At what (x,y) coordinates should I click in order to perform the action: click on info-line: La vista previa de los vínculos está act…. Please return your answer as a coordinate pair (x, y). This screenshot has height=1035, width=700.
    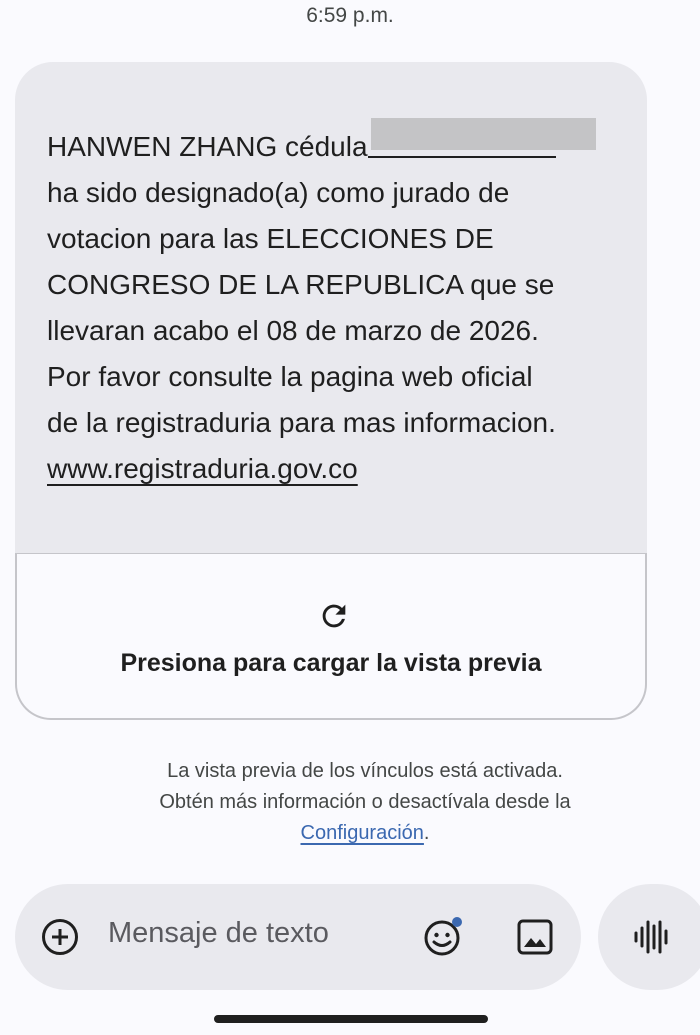
    Looking at the image, I should click on (365, 771).